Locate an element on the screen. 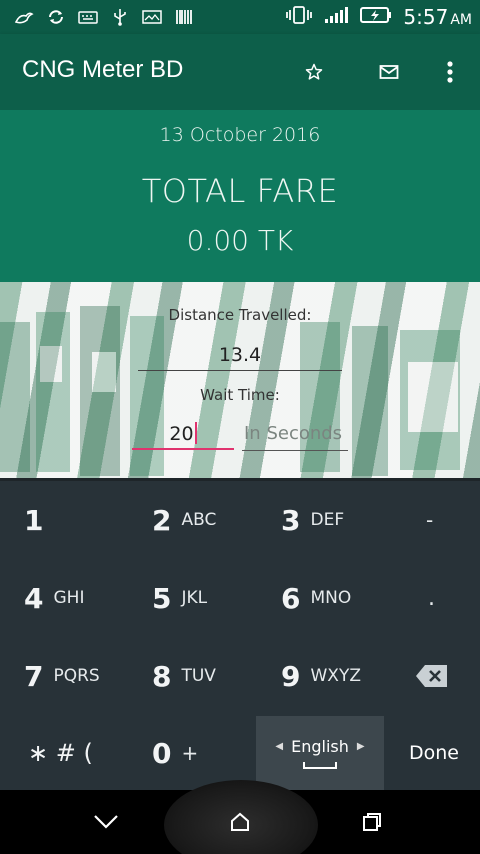 Image resolution: width=480 pixels, height=854 pixels. key-symbol: ∗ # ( is located at coordinates (60, 753).